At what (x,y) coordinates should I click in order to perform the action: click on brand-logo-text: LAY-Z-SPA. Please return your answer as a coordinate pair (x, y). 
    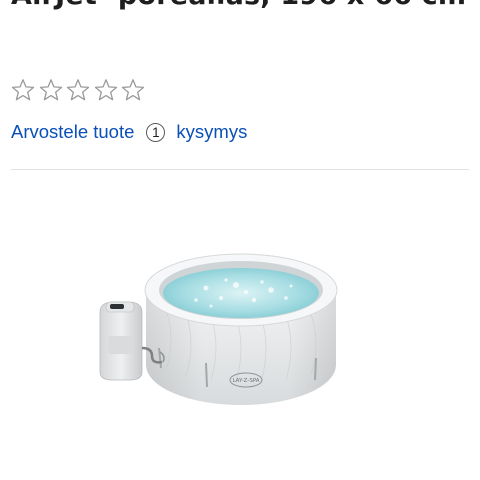
    Looking at the image, I should click on (245, 381).